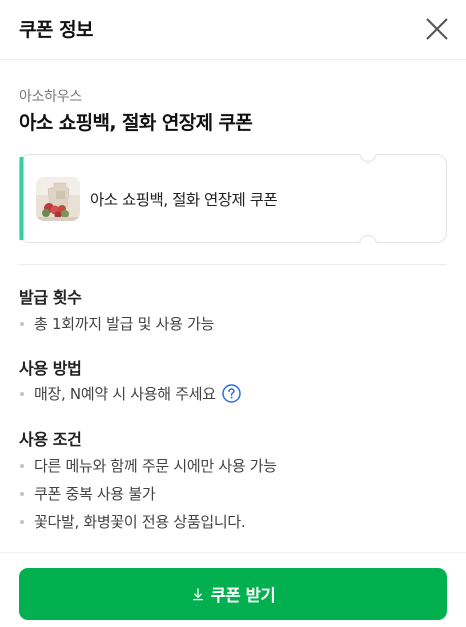 The width and height of the screenshot is (466, 627). What do you see at coordinates (140, 522) in the screenshot?
I see `list-item-text: 꽃다발, 화병꽃이 전용 상품입니다.` at bounding box center [140, 522].